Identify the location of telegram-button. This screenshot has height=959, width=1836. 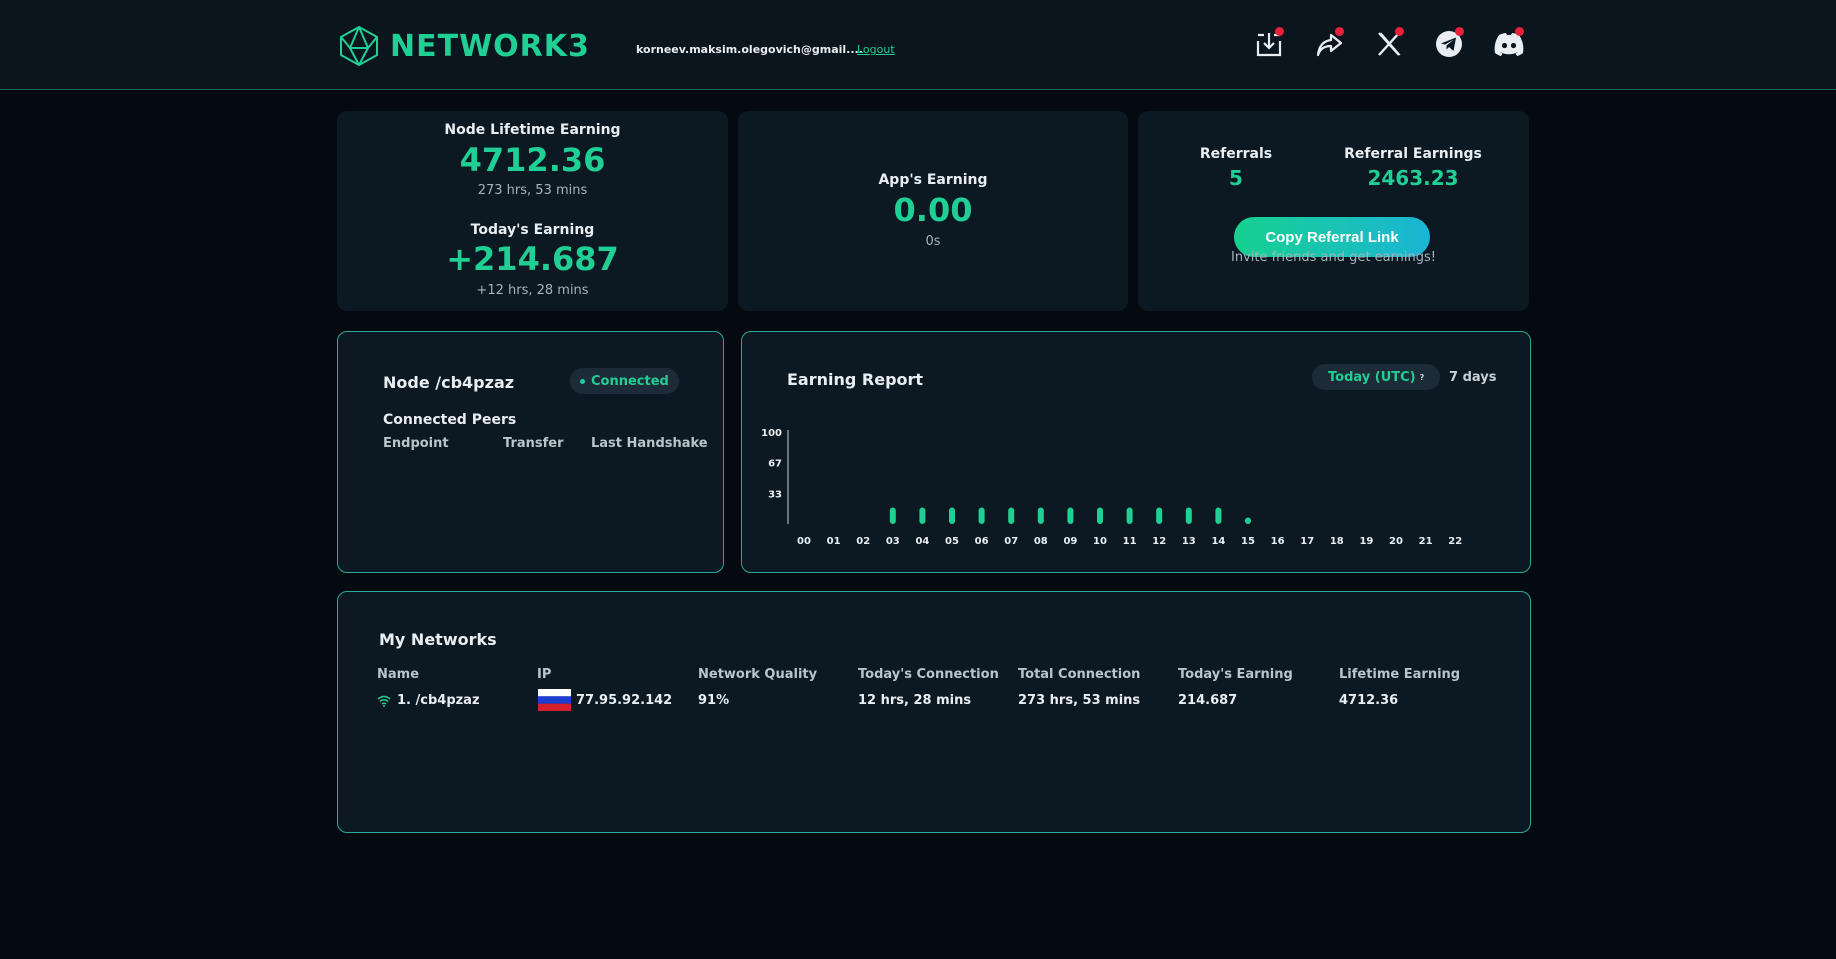
(1449, 44).